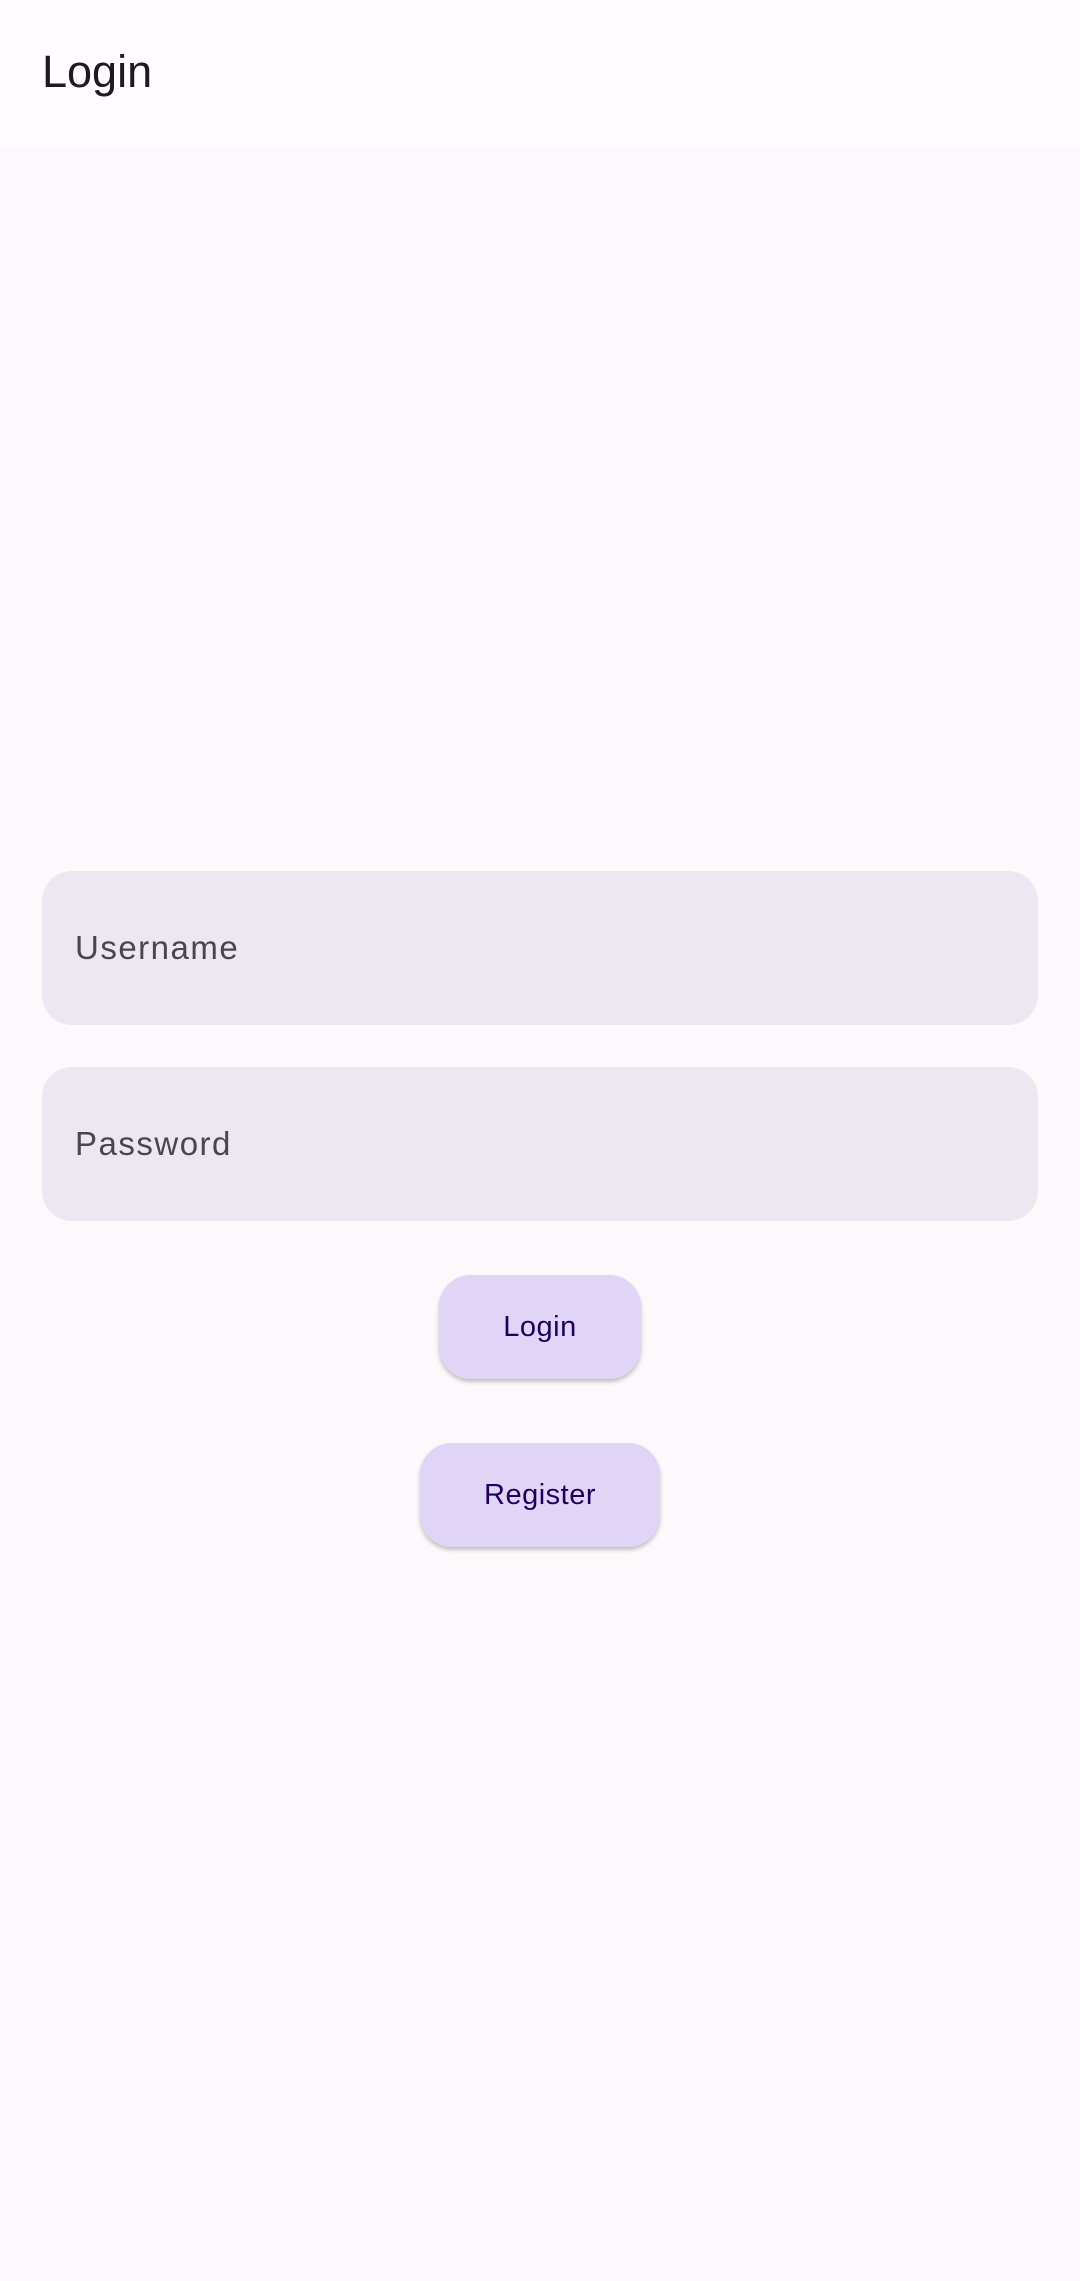  I want to click on register-button: Register, so click(540, 1495).